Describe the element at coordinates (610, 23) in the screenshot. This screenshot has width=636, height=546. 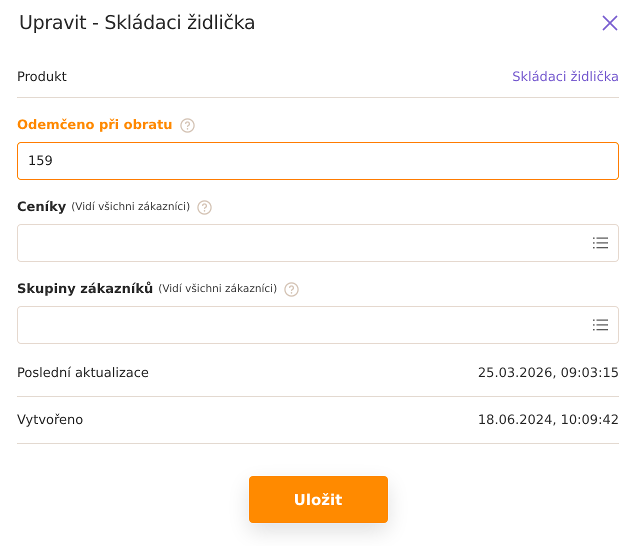
I see `close-button` at that location.